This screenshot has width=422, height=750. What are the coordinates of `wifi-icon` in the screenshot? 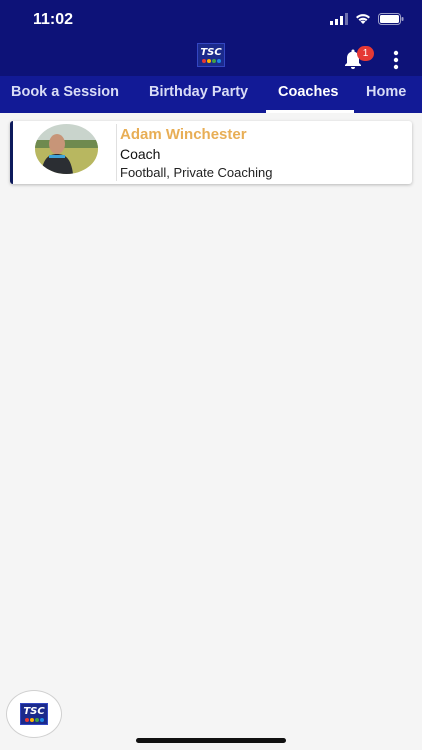 It's located at (363, 19).